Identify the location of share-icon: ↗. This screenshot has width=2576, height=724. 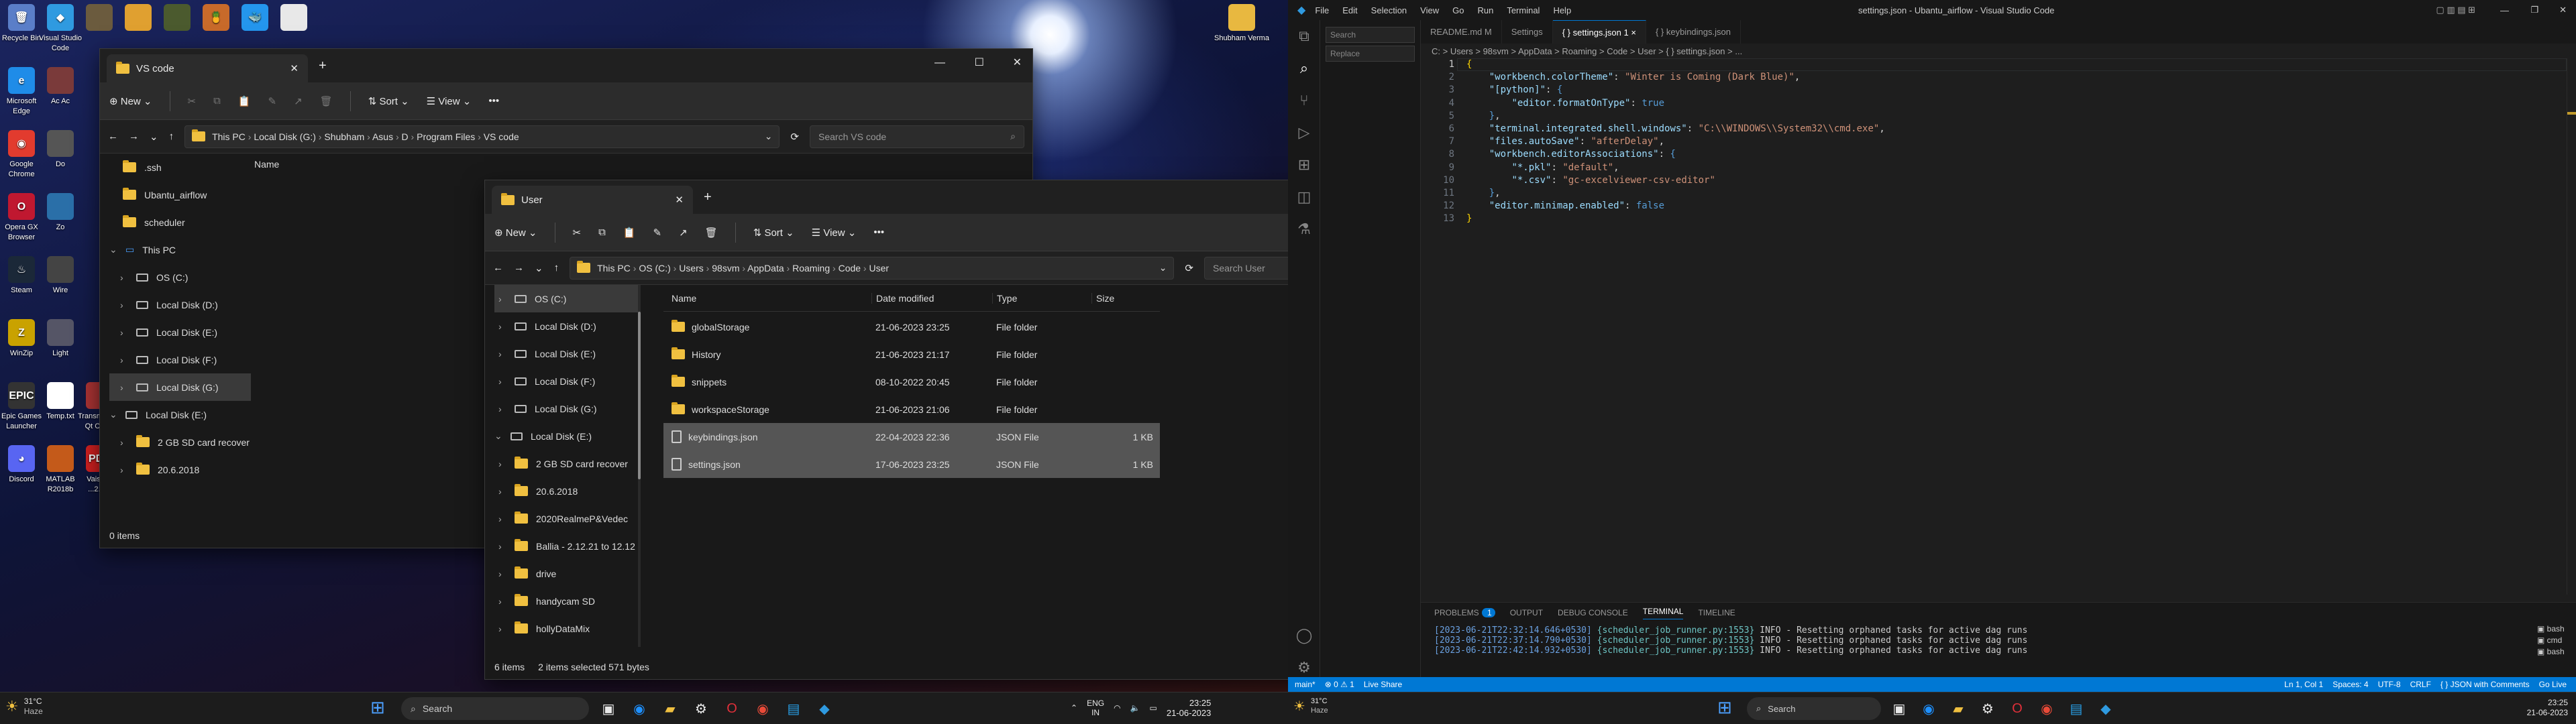
(683, 233).